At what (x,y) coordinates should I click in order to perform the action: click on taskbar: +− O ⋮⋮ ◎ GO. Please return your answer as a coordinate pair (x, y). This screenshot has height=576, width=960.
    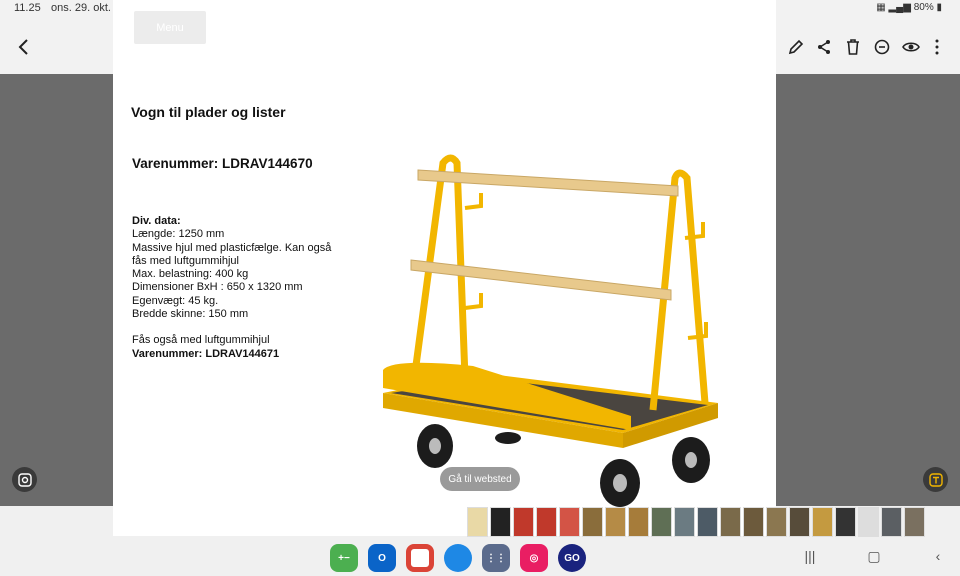
    Looking at the image, I should click on (458, 558).